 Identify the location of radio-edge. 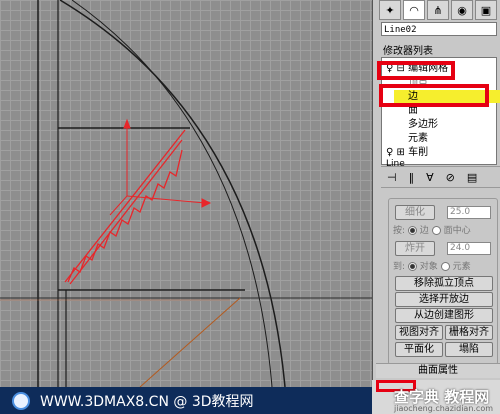
(412, 230).